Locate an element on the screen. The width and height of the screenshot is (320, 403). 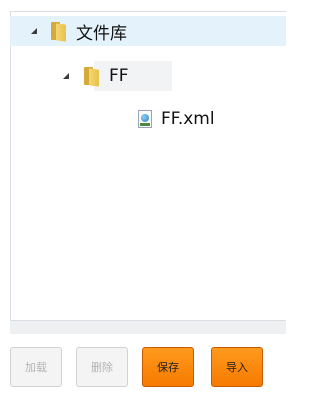
load-button: 加载 is located at coordinates (36, 367).